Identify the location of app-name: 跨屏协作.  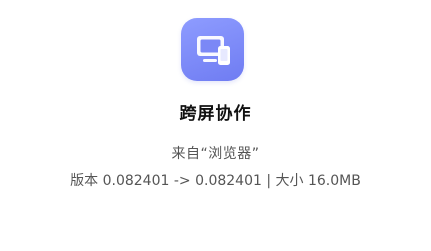
(215, 114).